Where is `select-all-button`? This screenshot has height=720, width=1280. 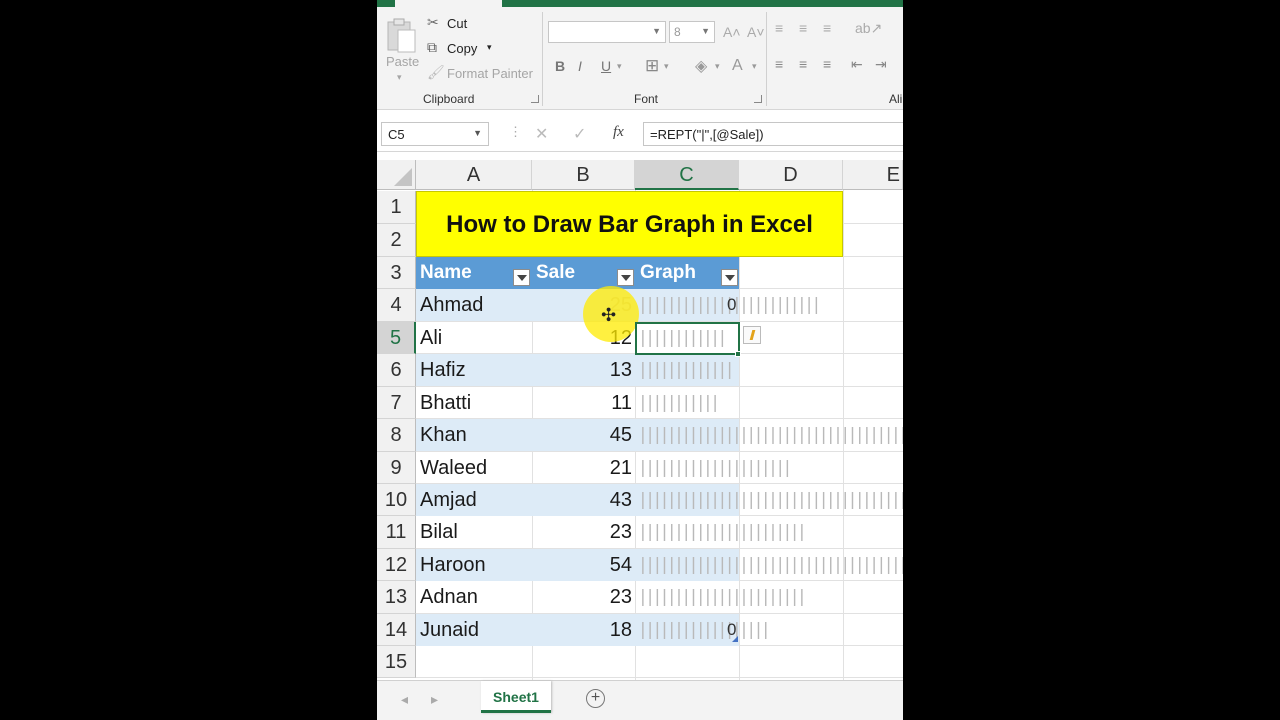 select-all-button is located at coordinates (396, 175).